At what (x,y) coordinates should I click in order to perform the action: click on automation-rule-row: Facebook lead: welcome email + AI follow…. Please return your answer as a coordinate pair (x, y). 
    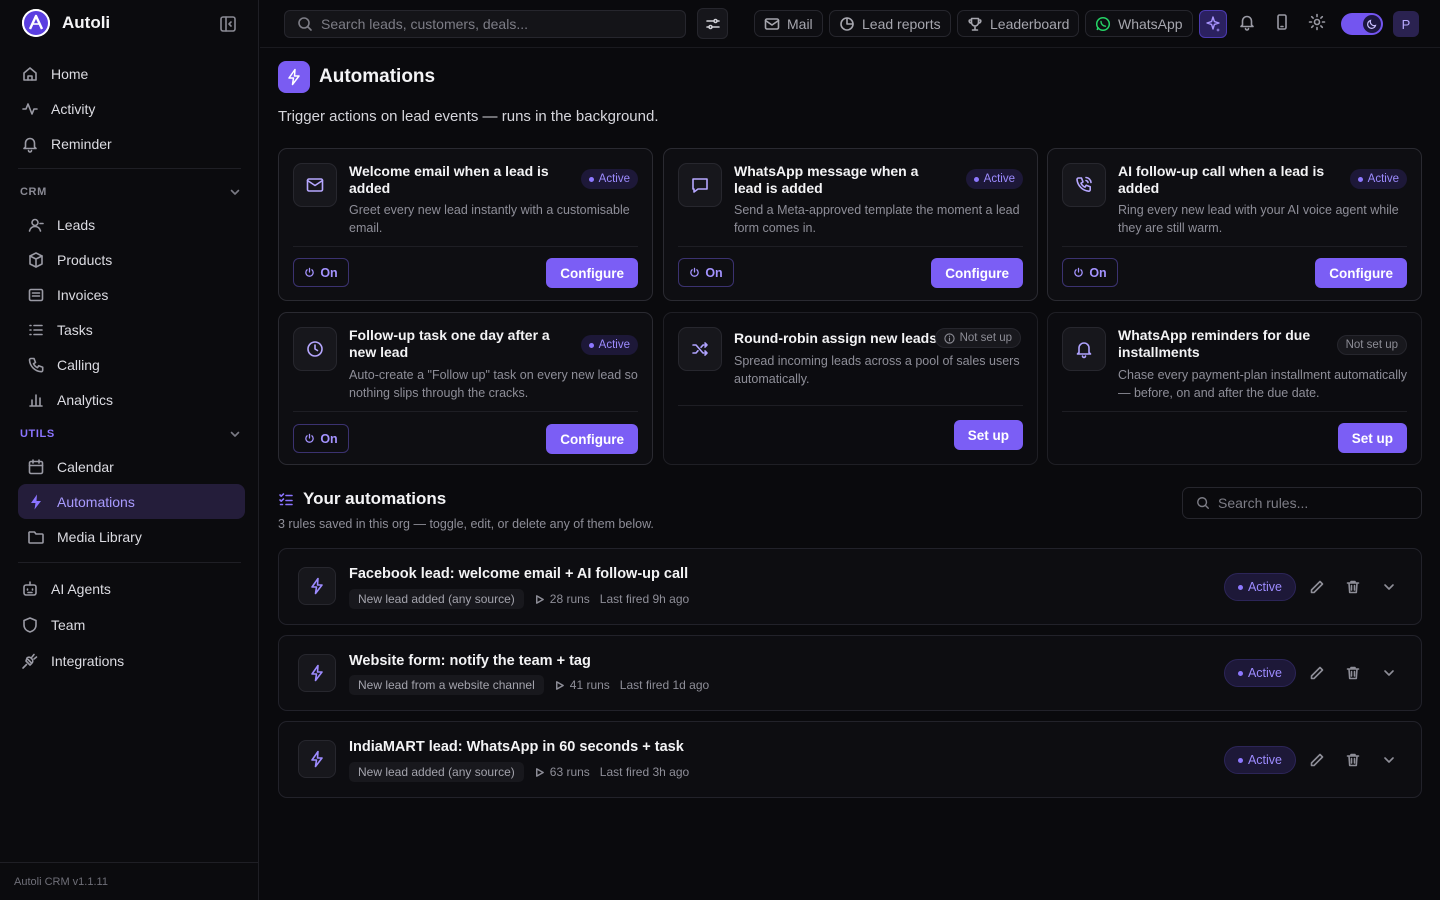
    Looking at the image, I should click on (850, 586).